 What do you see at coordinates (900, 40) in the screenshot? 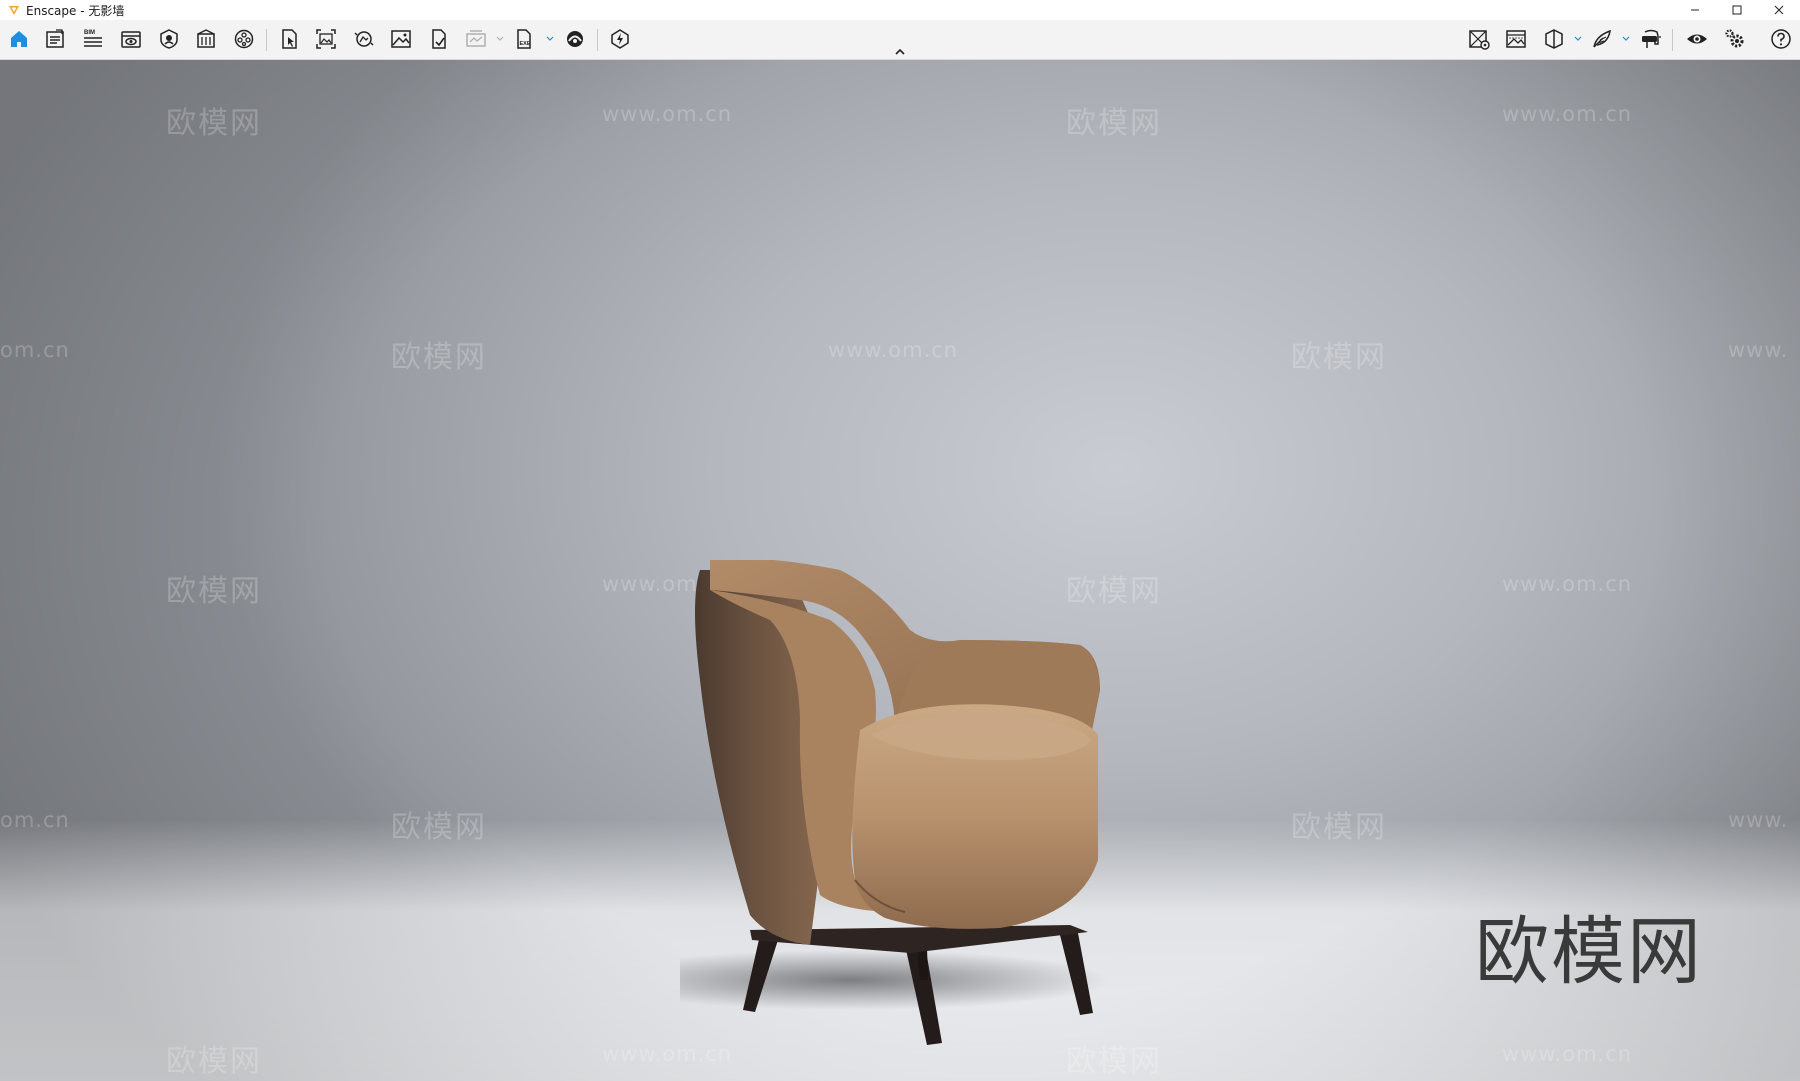
I see `main-toolbar: BIM EXE` at bounding box center [900, 40].